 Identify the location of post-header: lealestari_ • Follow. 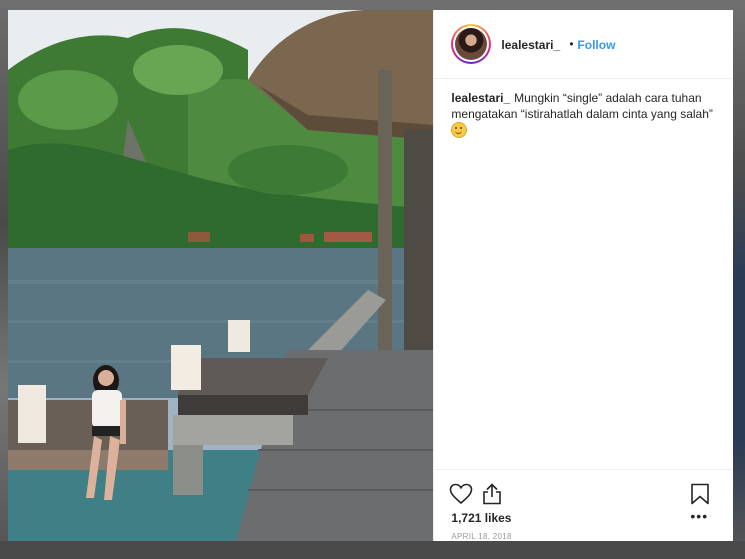
(584, 44).